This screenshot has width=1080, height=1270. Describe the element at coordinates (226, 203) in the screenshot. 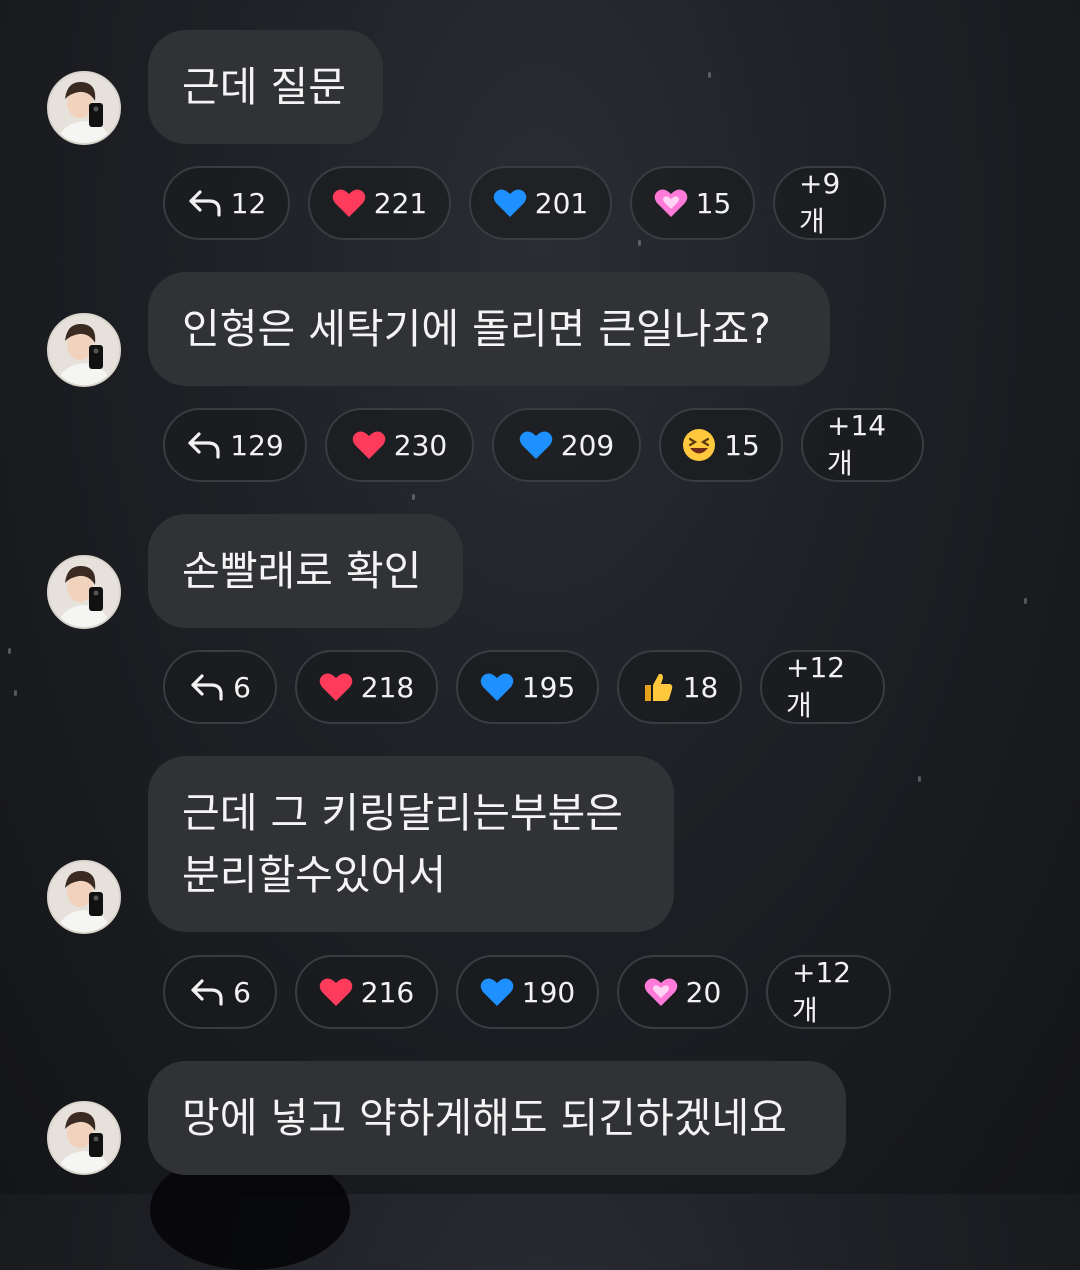

I see `reply-count-button: 12` at that location.